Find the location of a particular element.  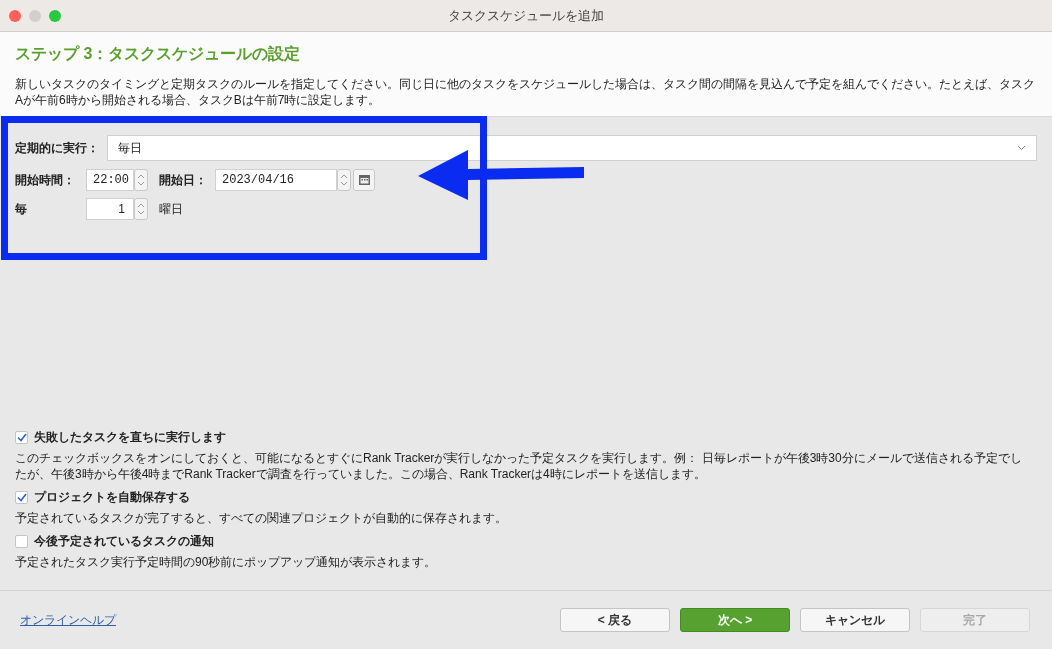

date-input: 2023/04/16 is located at coordinates (276, 180).